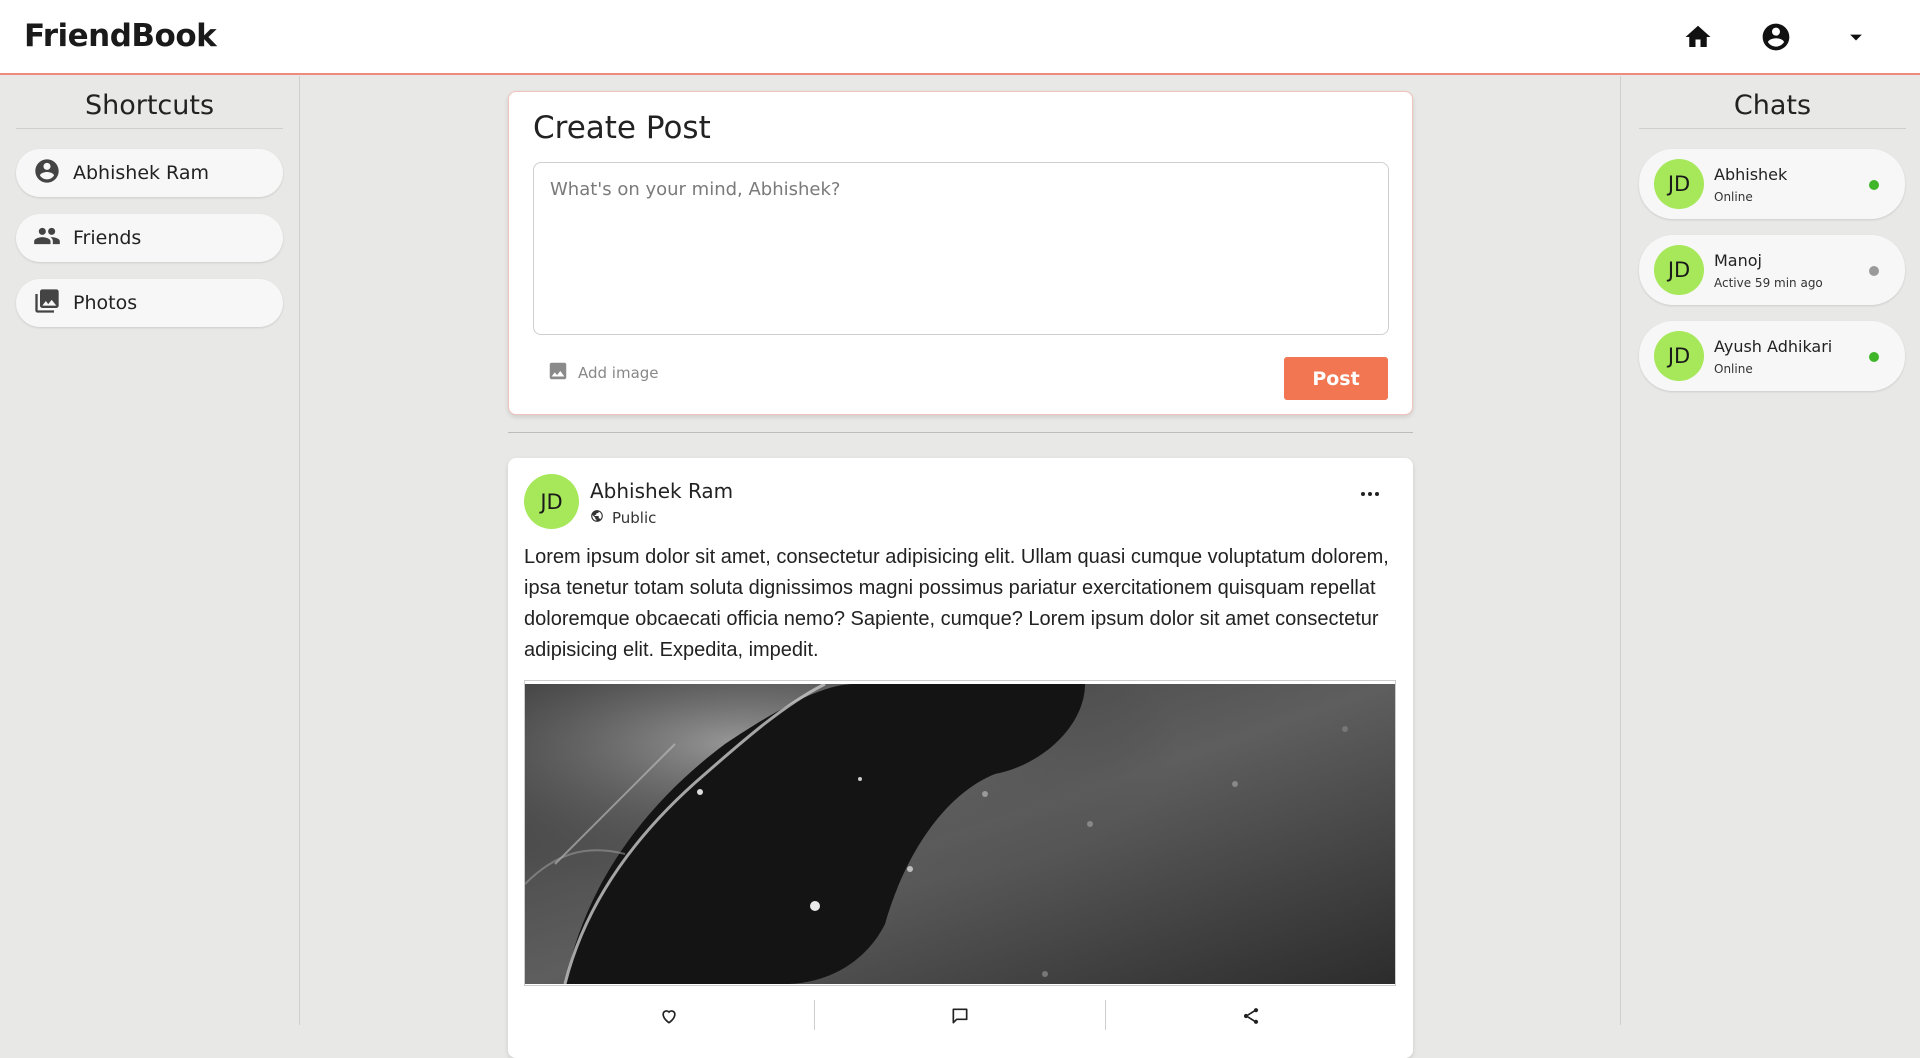  What do you see at coordinates (120, 36) in the screenshot?
I see `brand-logo: FriendBook` at bounding box center [120, 36].